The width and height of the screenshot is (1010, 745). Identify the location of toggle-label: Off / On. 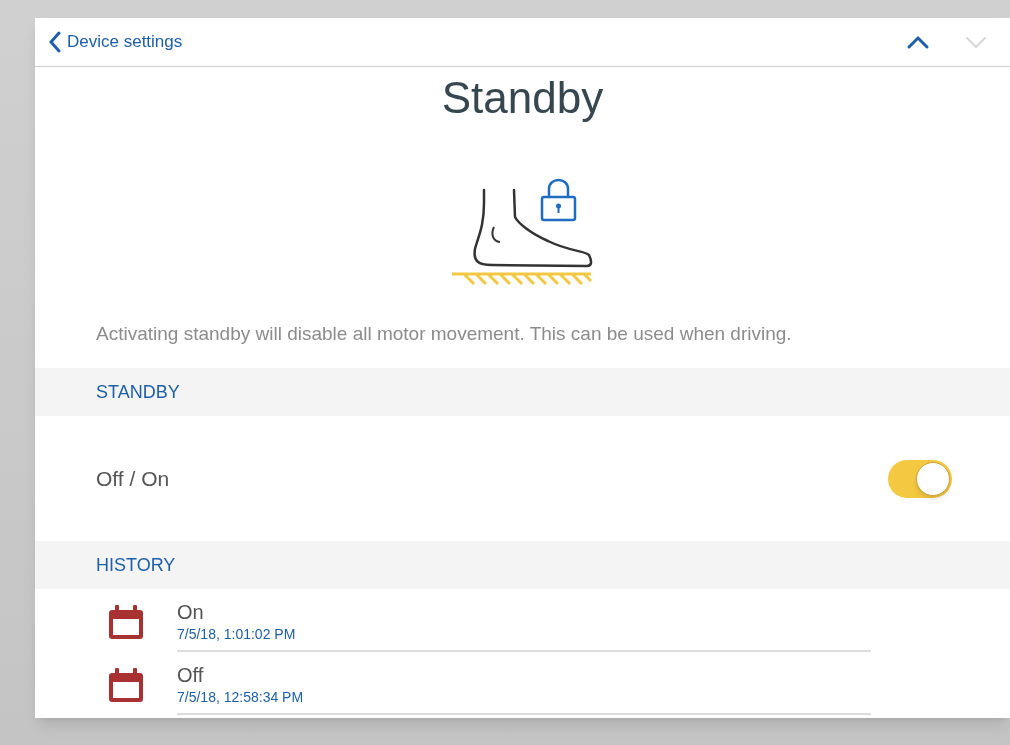
(133, 478).